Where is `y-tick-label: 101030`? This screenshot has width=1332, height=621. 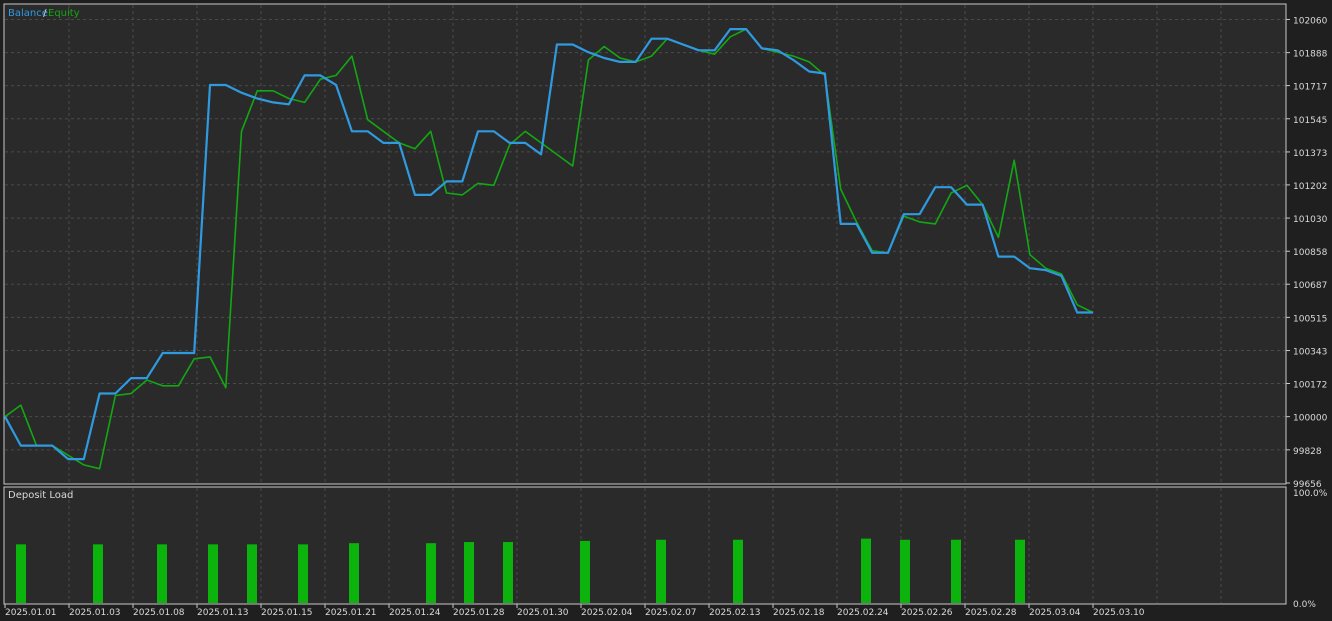 y-tick-label: 101030 is located at coordinates (1310, 220).